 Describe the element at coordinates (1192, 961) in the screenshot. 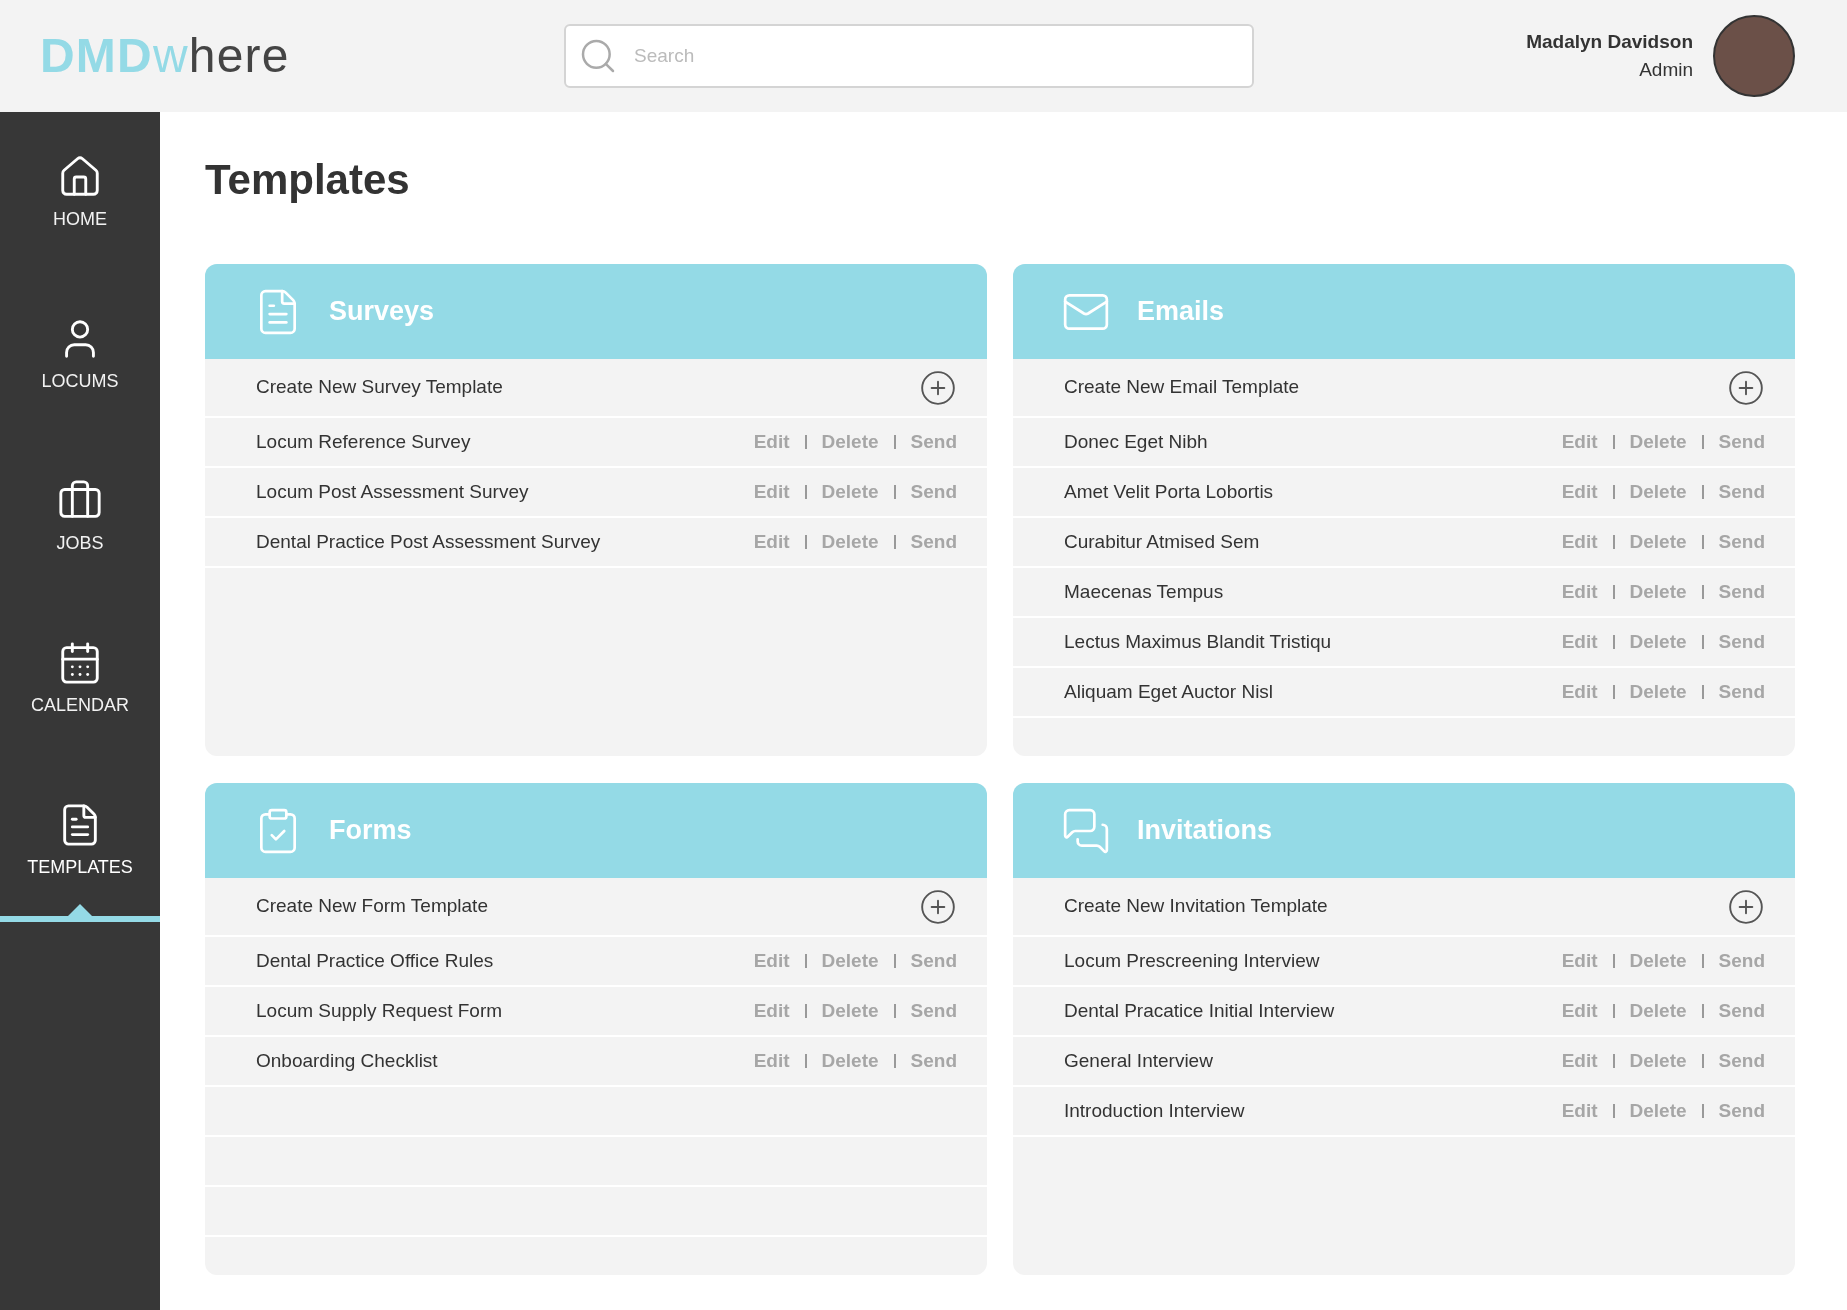

I see `template-name: Locum Prescreening Interview` at that location.